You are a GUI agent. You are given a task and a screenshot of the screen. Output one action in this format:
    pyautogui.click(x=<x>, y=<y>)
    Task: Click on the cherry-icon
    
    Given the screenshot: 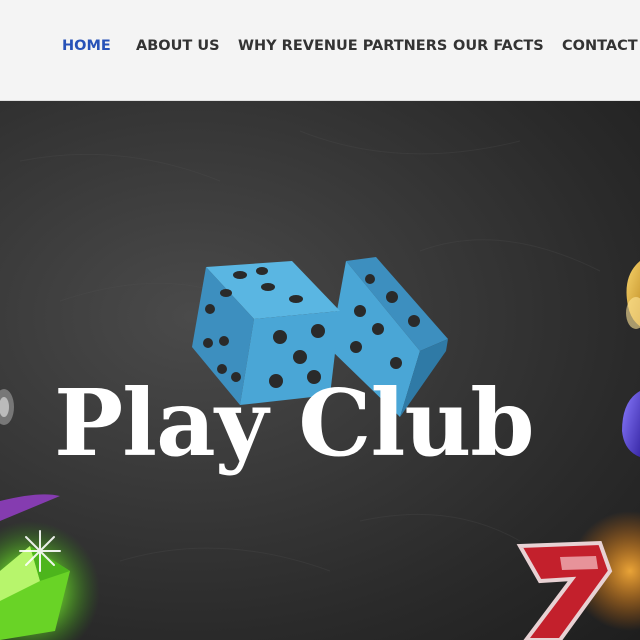 What is the action you would take?
    pyautogui.click(x=30, y=507)
    